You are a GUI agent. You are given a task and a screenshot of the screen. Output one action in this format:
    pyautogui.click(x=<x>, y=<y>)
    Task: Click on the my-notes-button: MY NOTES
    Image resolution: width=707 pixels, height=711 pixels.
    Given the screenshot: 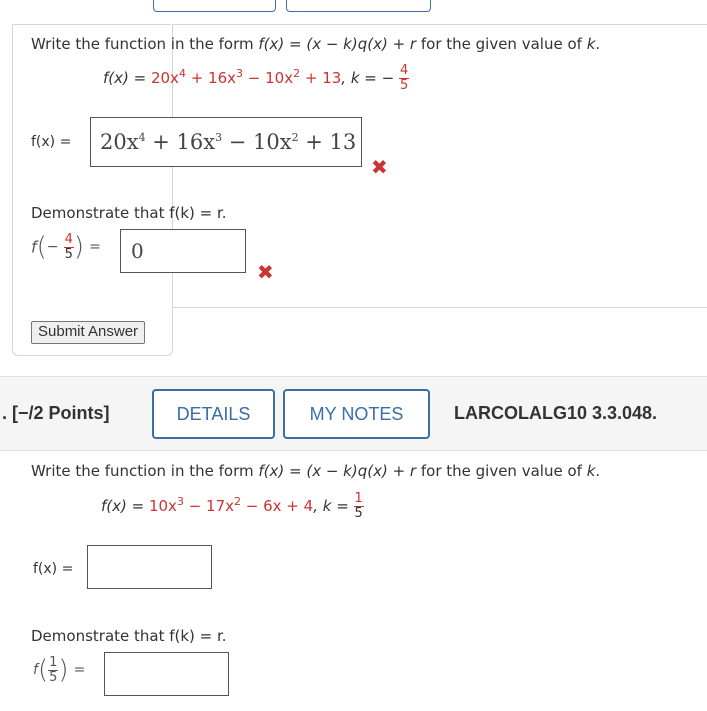 What is the action you would take?
    pyautogui.click(x=356, y=414)
    